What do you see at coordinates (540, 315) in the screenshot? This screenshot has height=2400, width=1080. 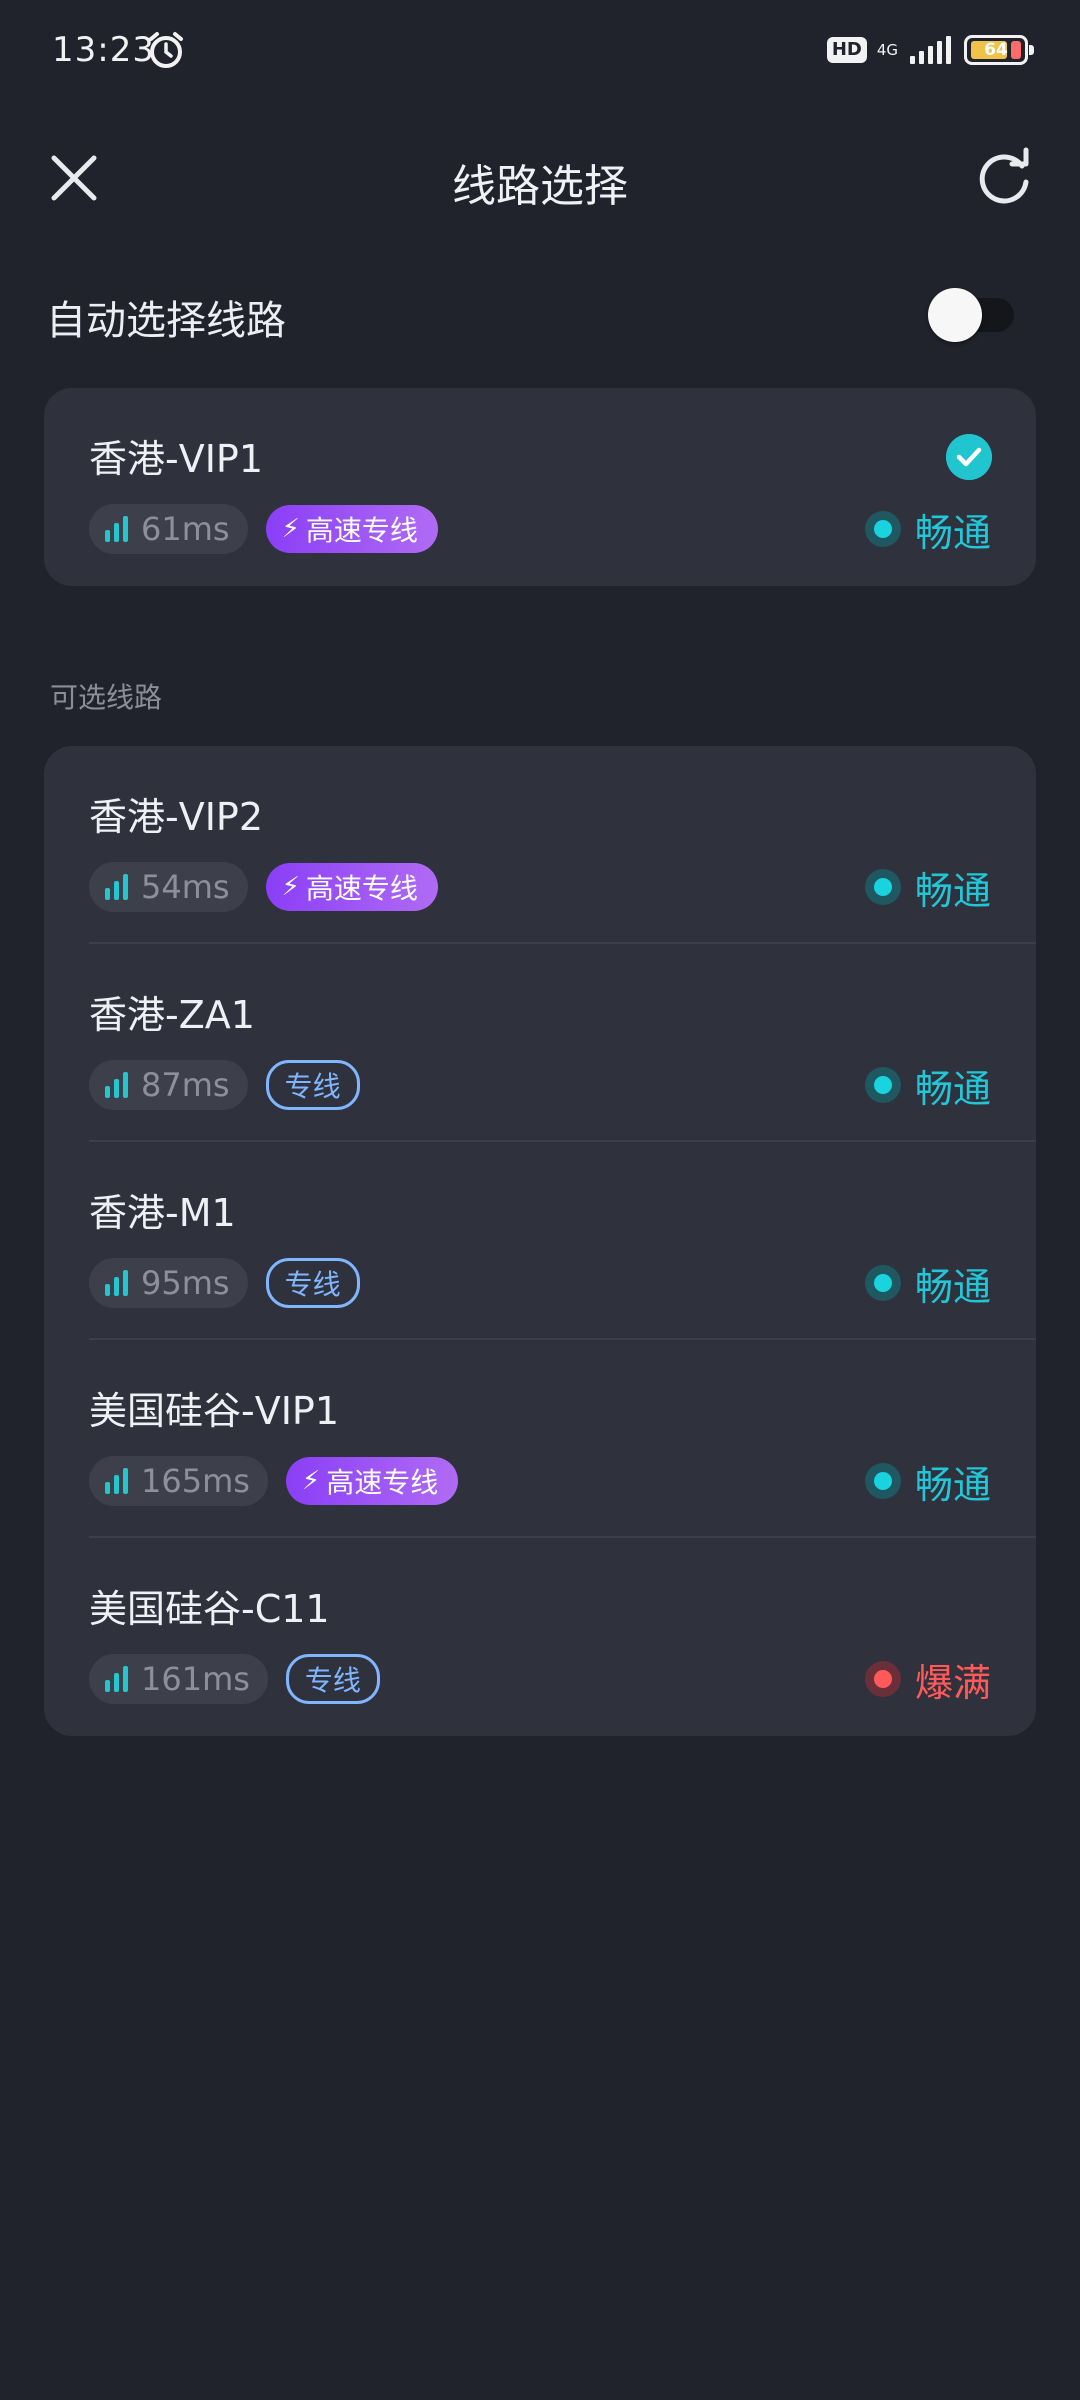 I see `auto-select-row: 自动选择线路` at bounding box center [540, 315].